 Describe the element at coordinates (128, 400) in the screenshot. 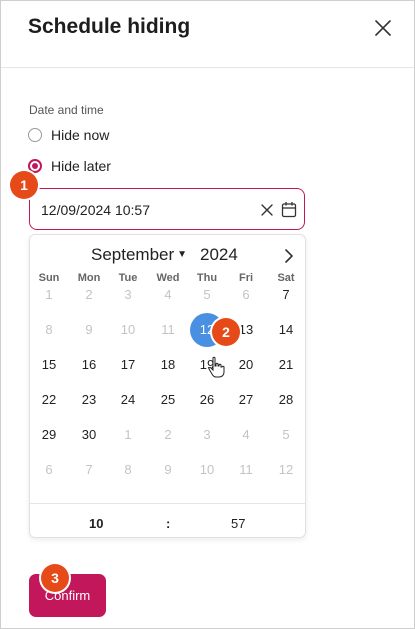

I see `day-cell: 24` at that location.